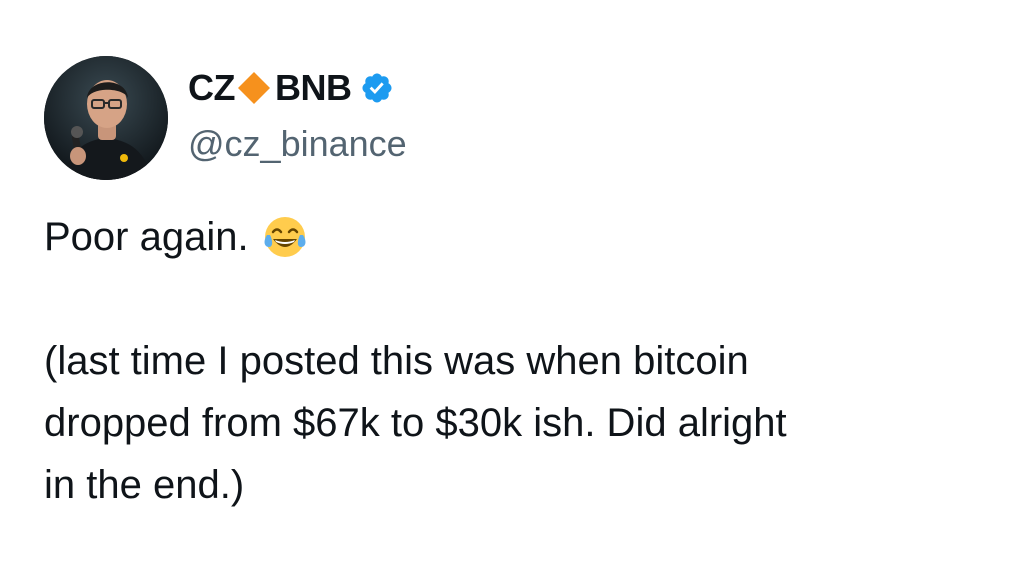 Image resolution: width=1031 pixels, height=569 pixels. I want to click on face-with-tears-of-joy-icon, so click(285, 237).